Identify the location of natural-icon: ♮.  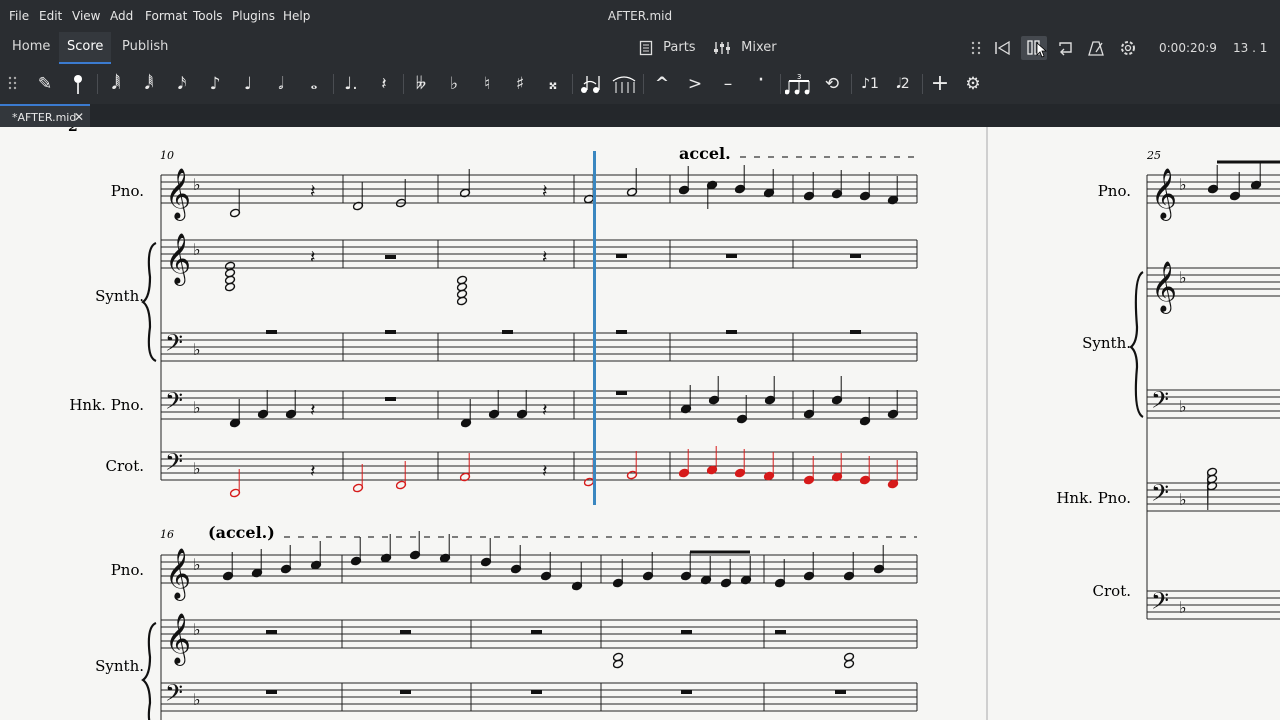
(487, 84).